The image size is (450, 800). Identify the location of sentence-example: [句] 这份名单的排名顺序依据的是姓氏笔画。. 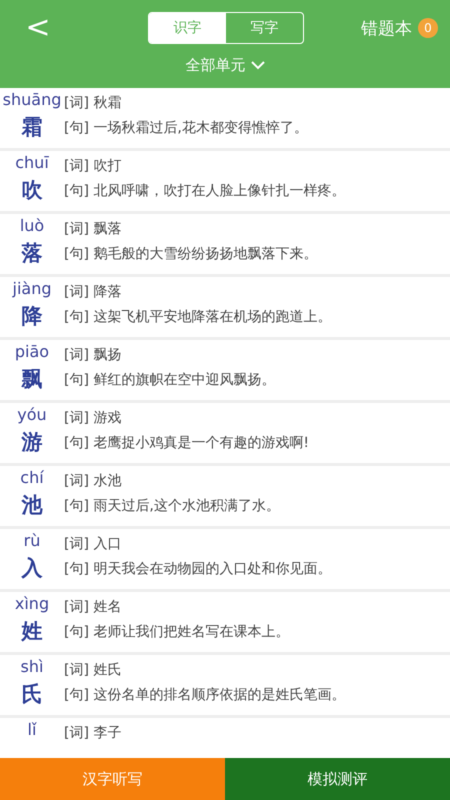
(205, 695).